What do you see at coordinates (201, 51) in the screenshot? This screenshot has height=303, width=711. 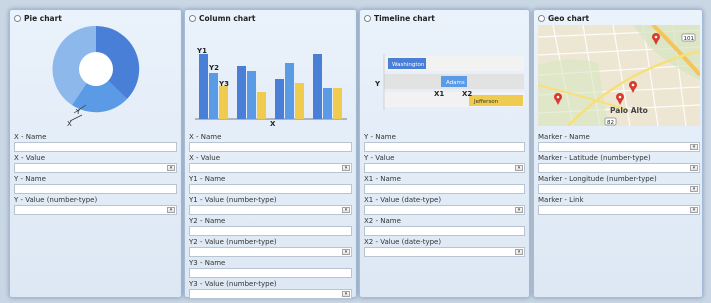 I see `column-y1-label: Y1` at bounding box center [201, 51].